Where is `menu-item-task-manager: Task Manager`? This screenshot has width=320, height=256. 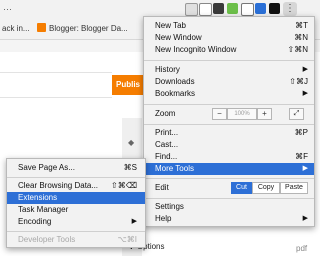 menu-item-task-manager: Task Manager is located at coordinates (76, 210).